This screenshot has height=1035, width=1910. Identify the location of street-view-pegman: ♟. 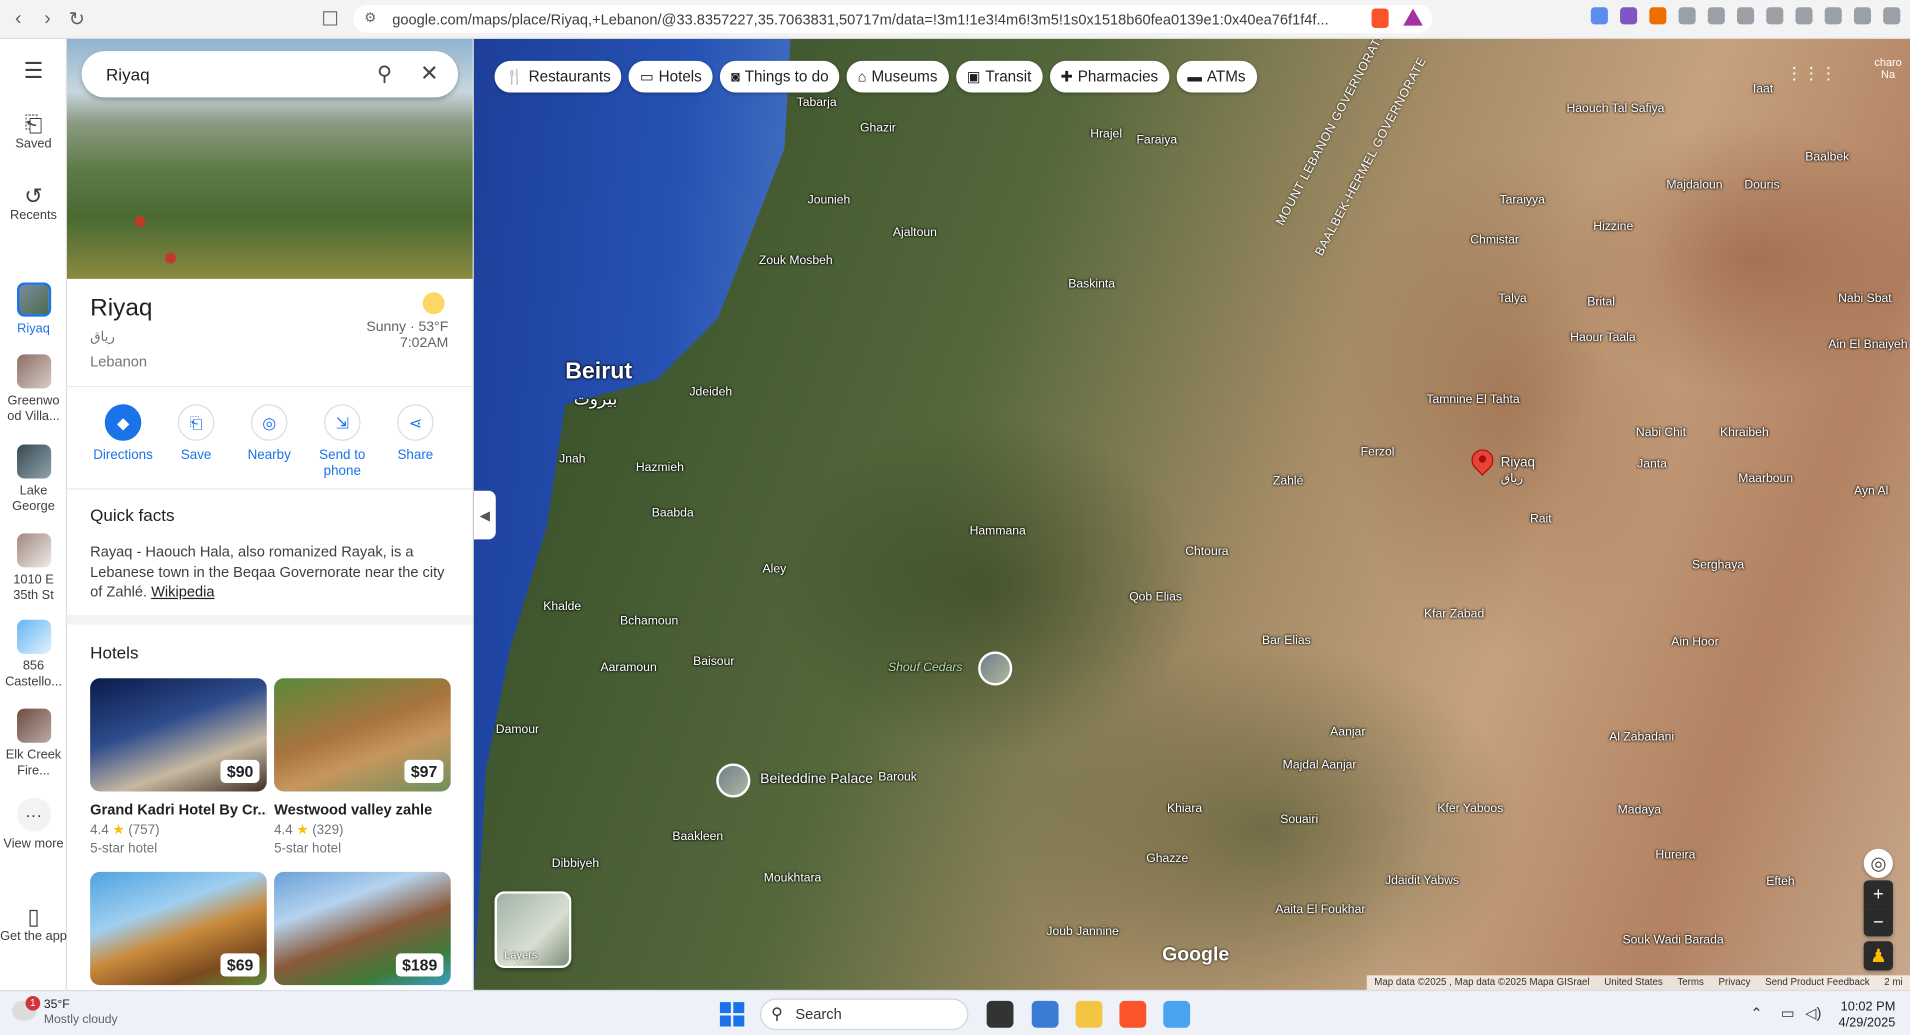
(1878, 956).